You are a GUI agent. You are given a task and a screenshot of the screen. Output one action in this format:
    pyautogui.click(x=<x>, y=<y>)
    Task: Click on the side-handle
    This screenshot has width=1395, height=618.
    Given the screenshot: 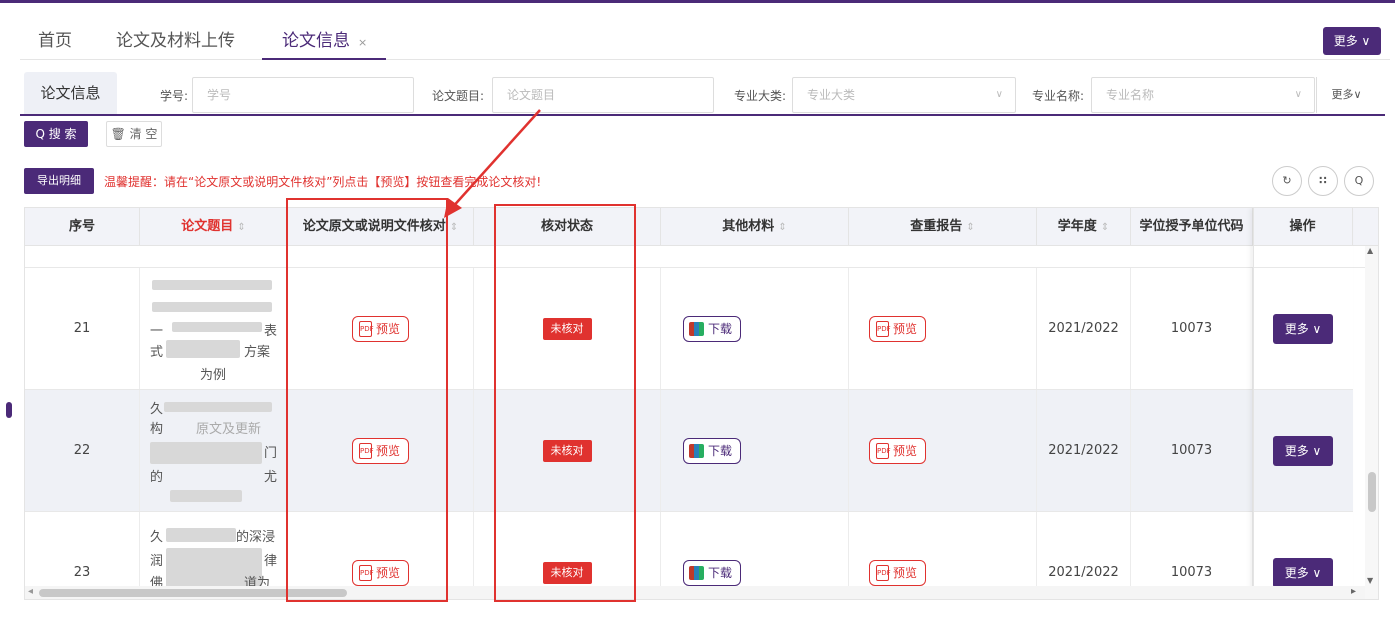 What is the action you would take?
    pyautogui.click(x=9, y=410)
    